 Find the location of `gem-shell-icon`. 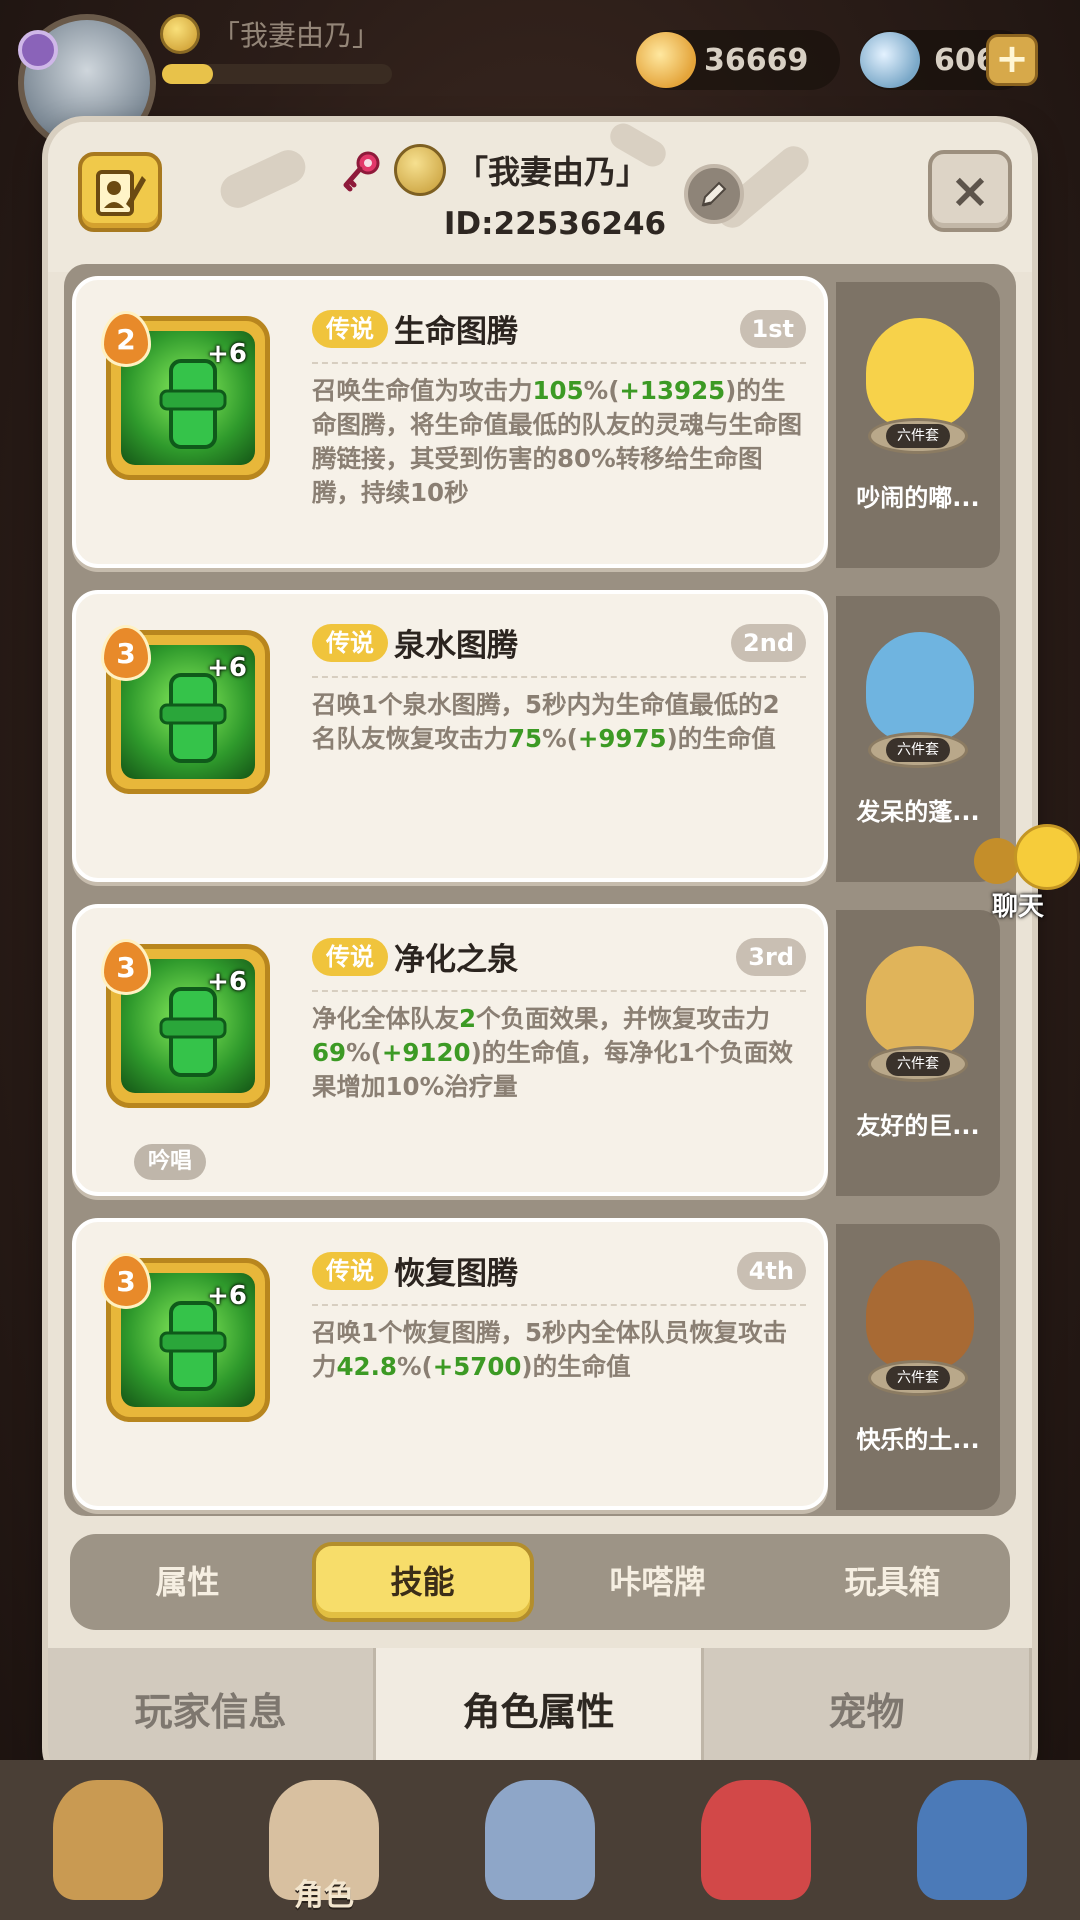

gem-shell-icon is located at coordinates (890, 60).